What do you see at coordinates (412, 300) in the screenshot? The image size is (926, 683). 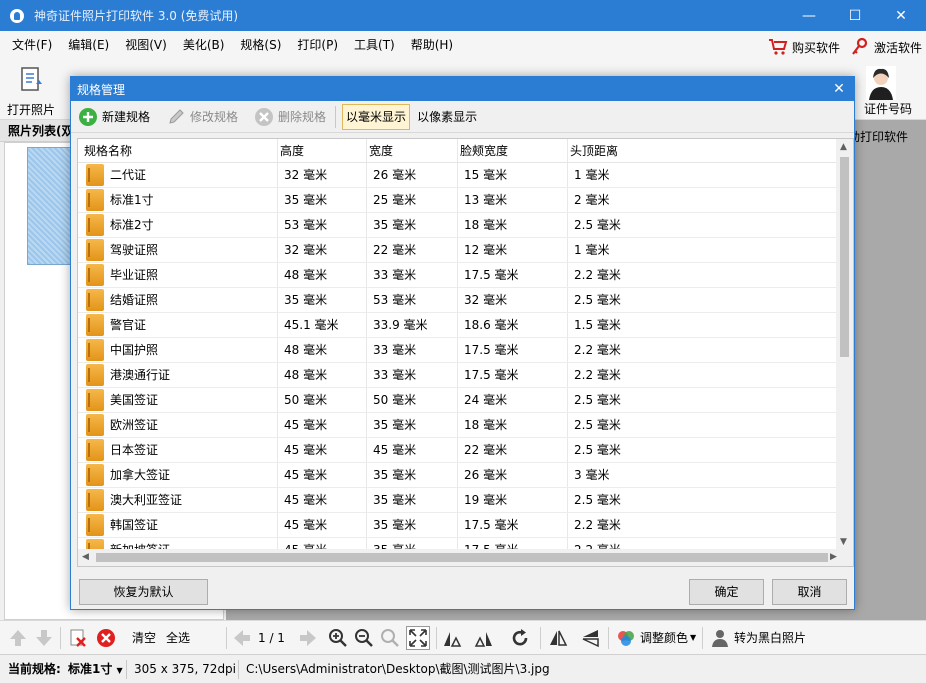 I see `cell-width: 53 毫米` at bounding box center [412, 300].